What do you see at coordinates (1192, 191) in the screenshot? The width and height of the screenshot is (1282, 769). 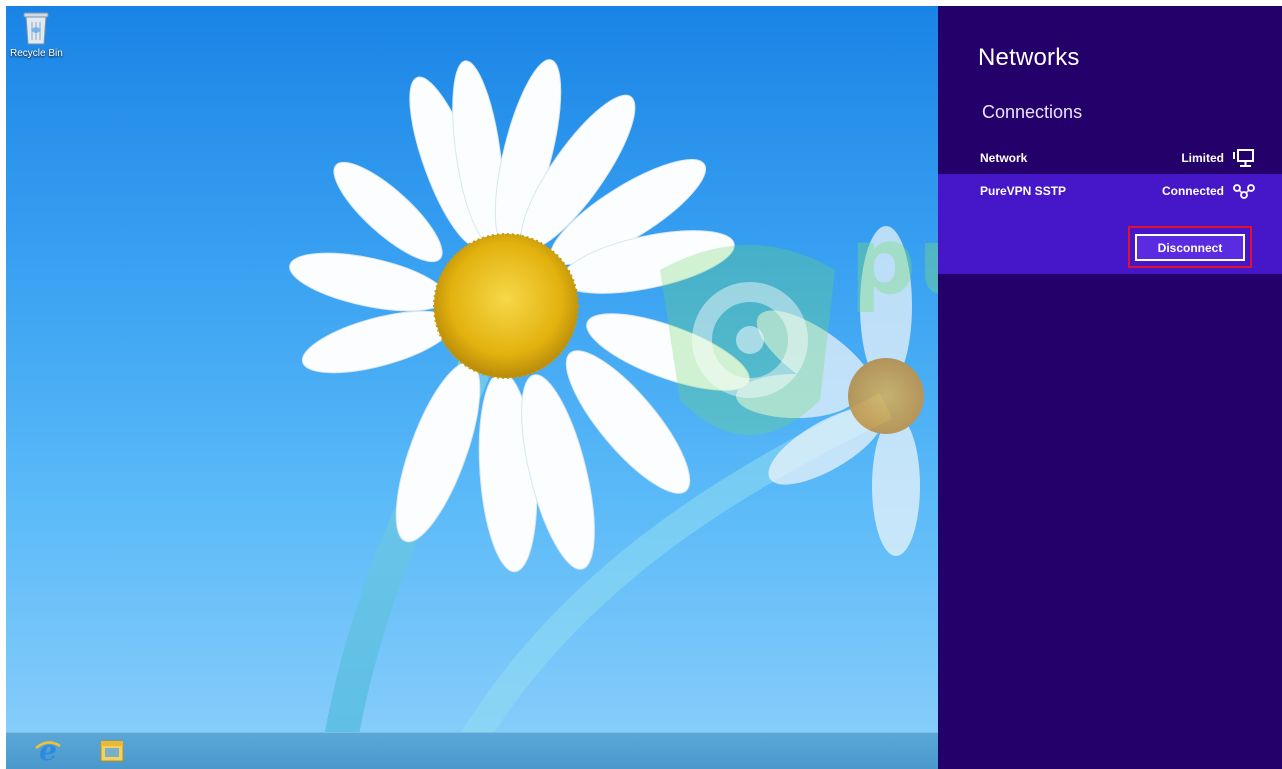 I see `connection-status: Connected` at bounding box center [1192, 191].